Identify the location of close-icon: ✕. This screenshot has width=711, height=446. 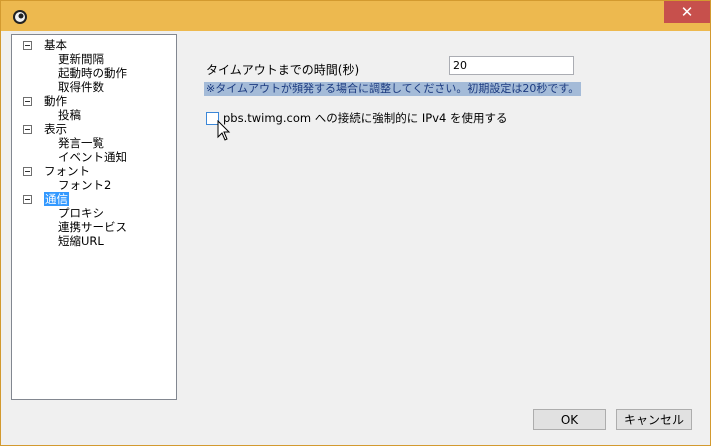
(687, 12).